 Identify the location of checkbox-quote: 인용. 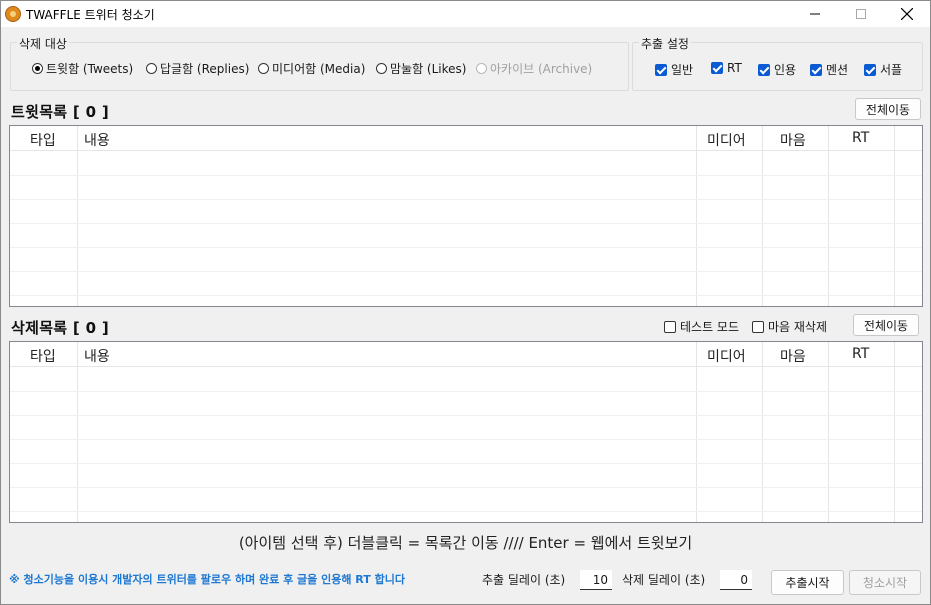
(777, 69).